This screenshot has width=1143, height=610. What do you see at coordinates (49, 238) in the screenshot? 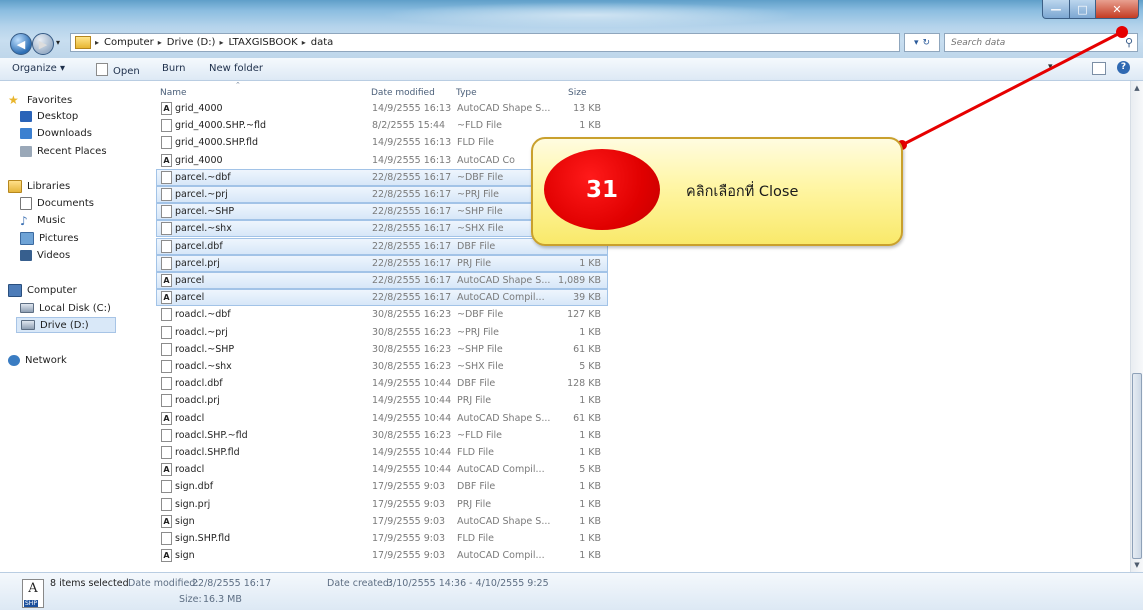
I see `nav-pictures: Pictures` at bounding box center [49, 238].